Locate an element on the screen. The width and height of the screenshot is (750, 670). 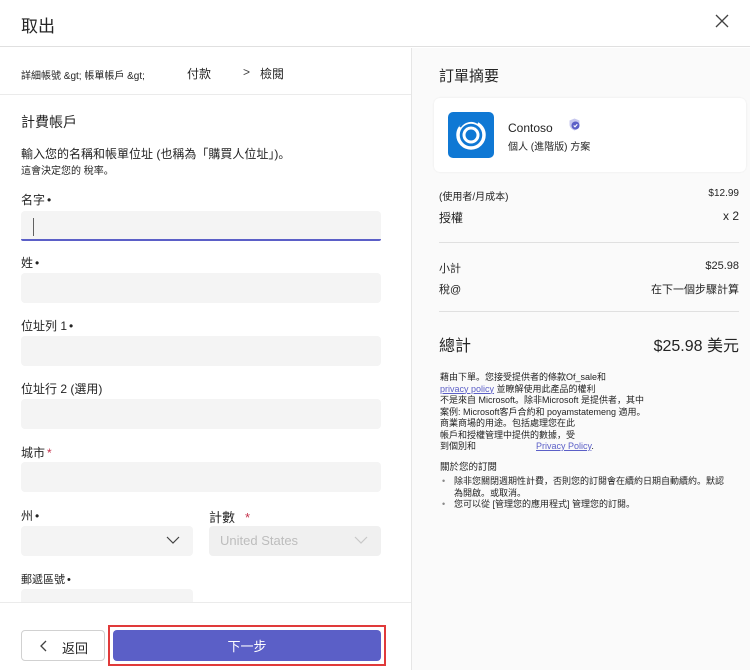
about-subscription-title: 關於您的訂閱 is located at coordinates (469, 467).